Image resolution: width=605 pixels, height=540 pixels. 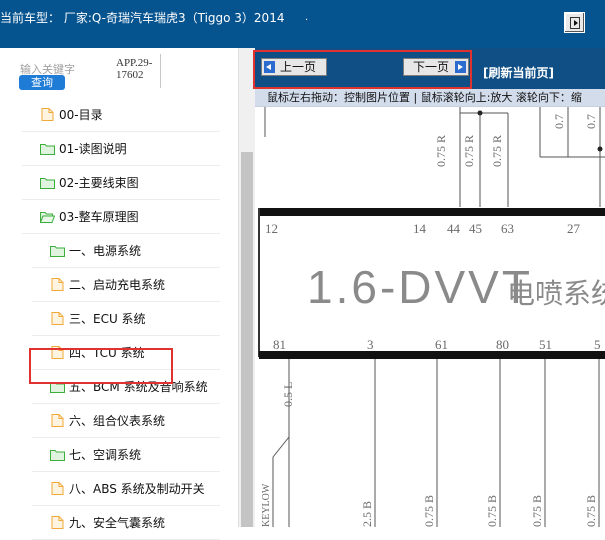 I want to click on tree-item-label: 02-主要线束图, so click(x=99, y=183).